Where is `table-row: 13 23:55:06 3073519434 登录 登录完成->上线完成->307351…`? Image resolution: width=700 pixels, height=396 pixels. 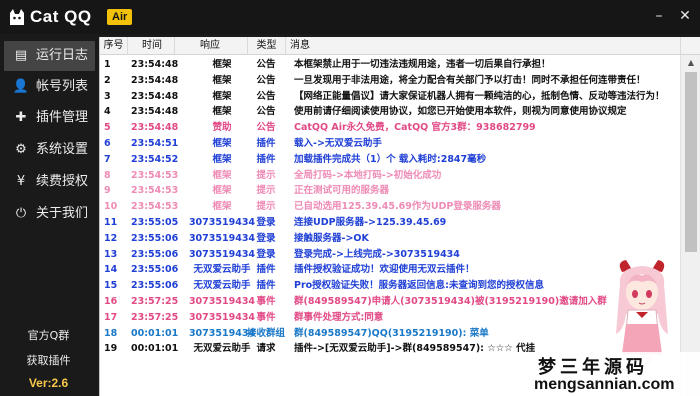
table-row: 13 23:55:06 3073519434 登录 登录完成->上线完成->307351… is located at coordinates (390, 254).